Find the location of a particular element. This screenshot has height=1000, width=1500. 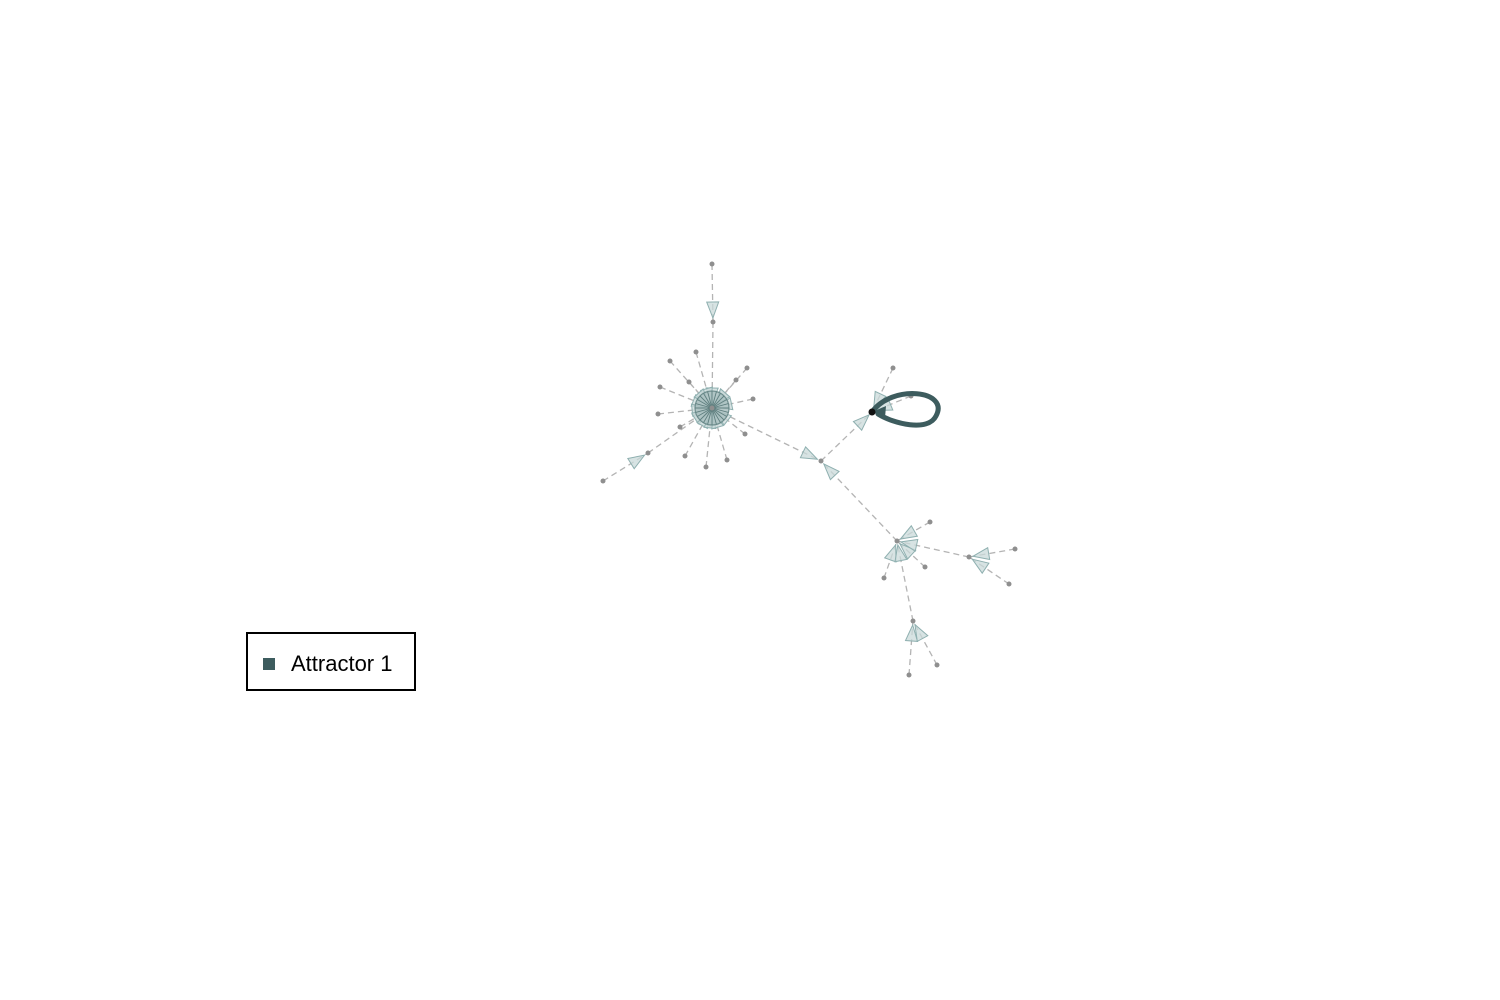

state-node-s11 is located at coordinates (753, 399).